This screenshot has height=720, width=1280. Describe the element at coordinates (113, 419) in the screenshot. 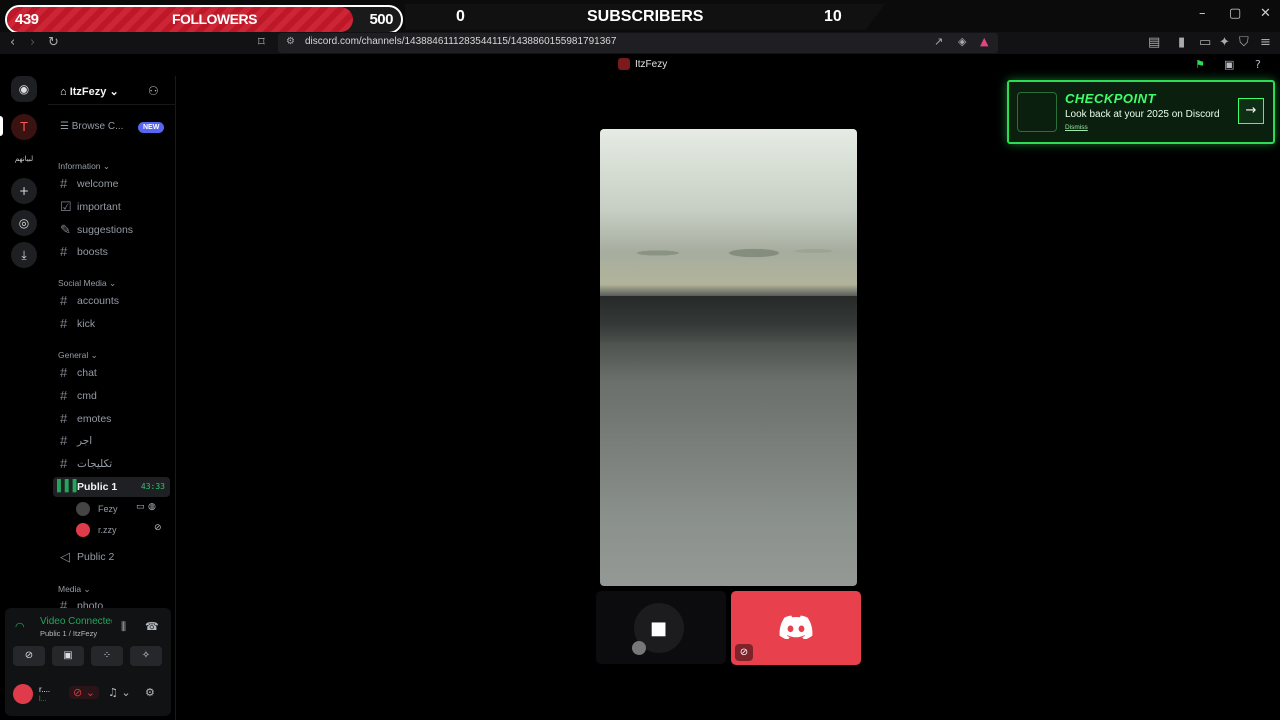

I see `channel-emotes: # emotes` at that location.